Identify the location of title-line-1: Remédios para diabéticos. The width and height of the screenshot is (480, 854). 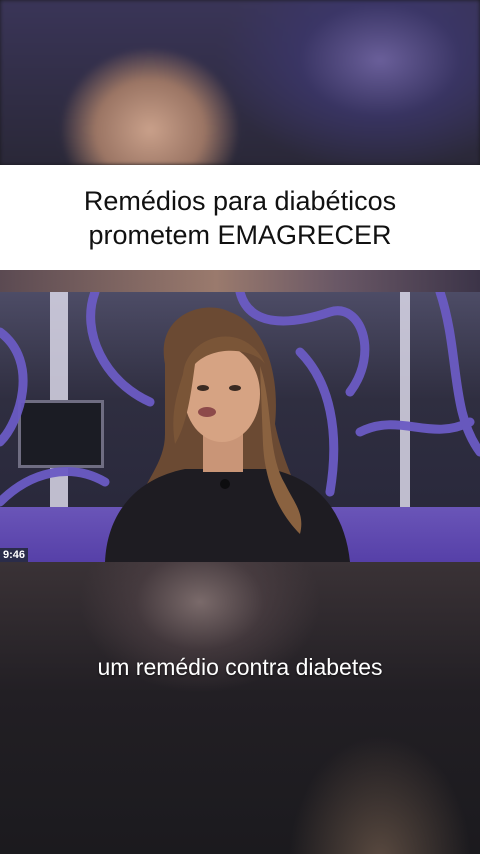
(240, 201).